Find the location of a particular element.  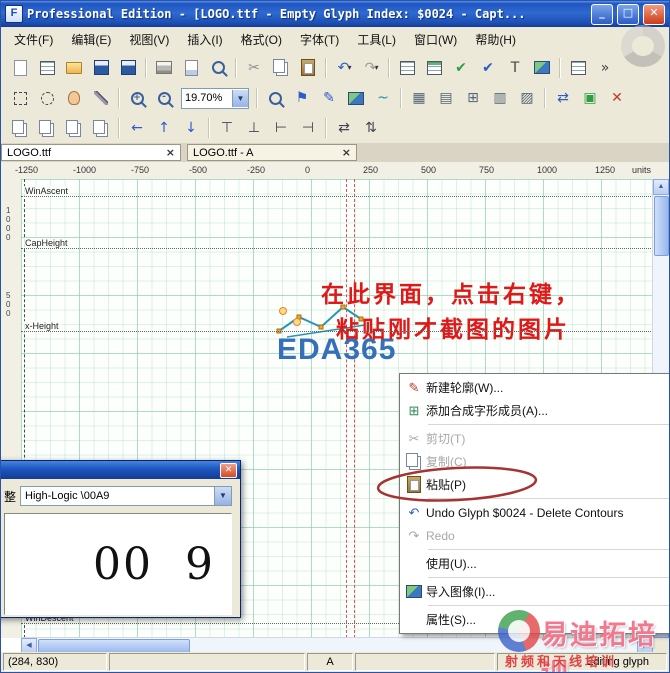

toolbar-overflow-button: » is located at coordinates (605, 68).